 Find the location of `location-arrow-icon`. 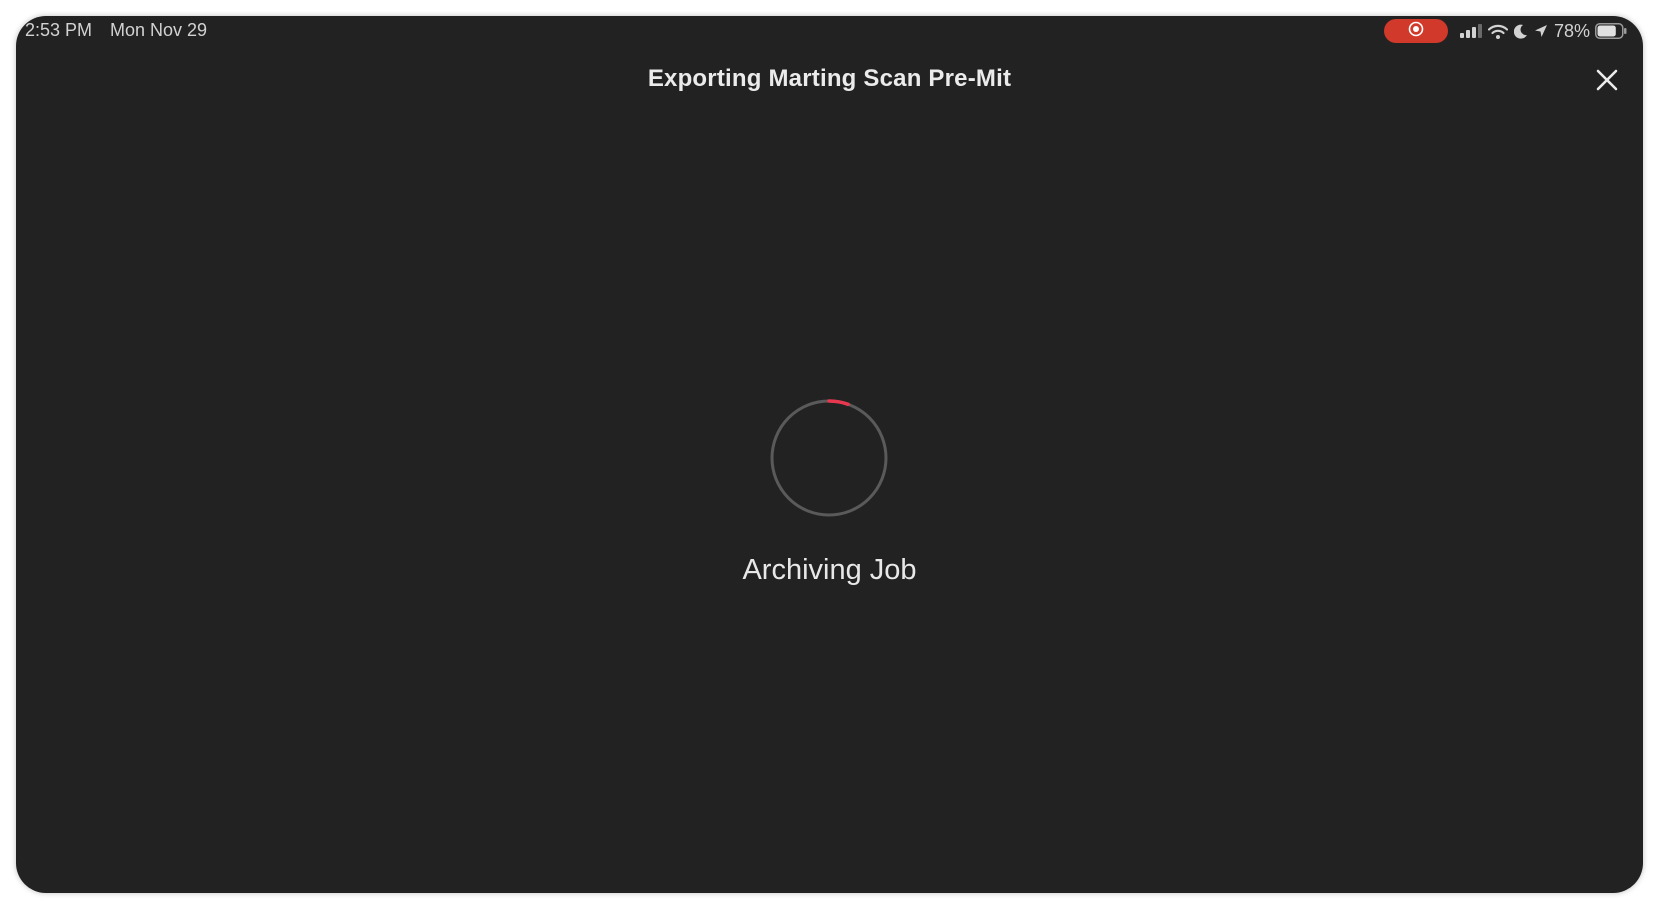

location-arrow-icon is located at coordinates (1541, 31).